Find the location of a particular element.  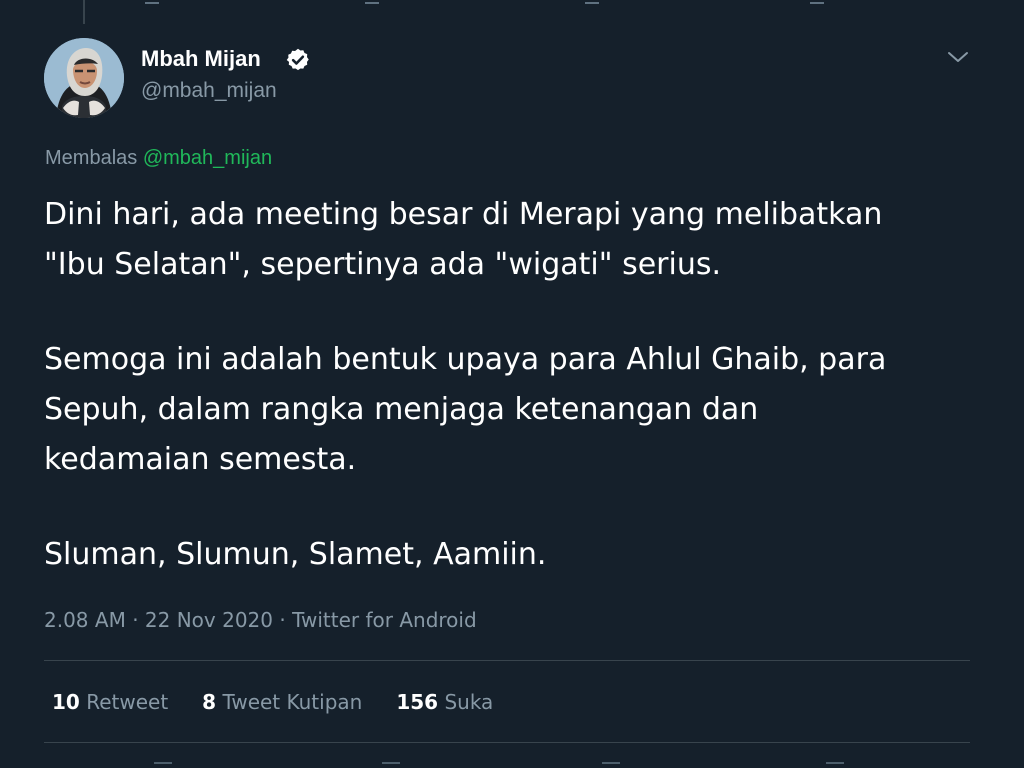

reply-context: Membalas @mbah_mijan is located at coordinates (158, 158).